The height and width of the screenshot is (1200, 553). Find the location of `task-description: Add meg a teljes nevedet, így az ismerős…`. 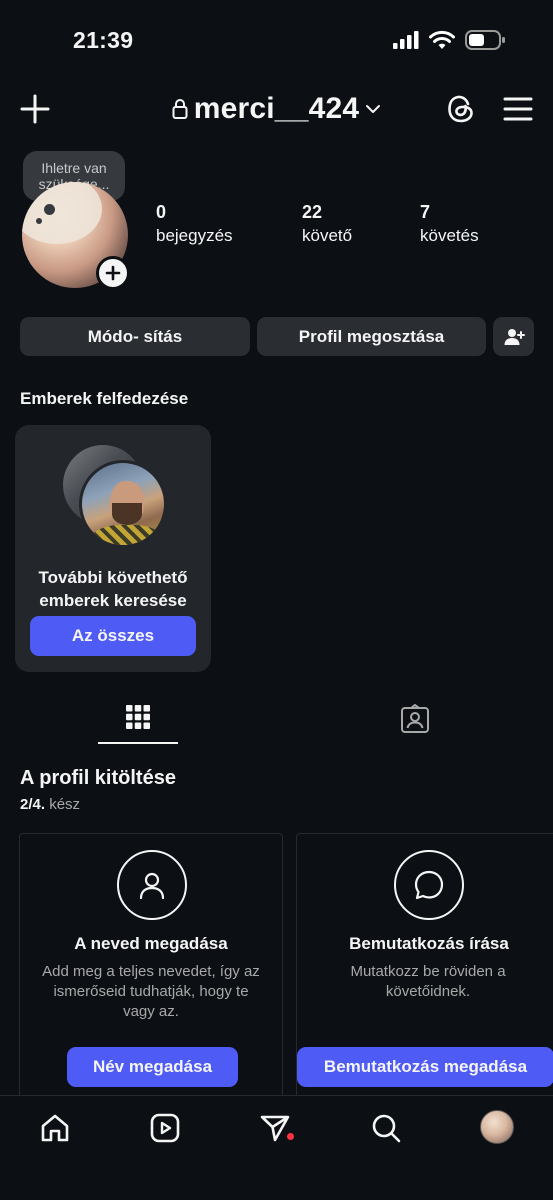

task-description: Add meg a teljes nevedet, így az ismerős… is located at coordinates (151, 991).